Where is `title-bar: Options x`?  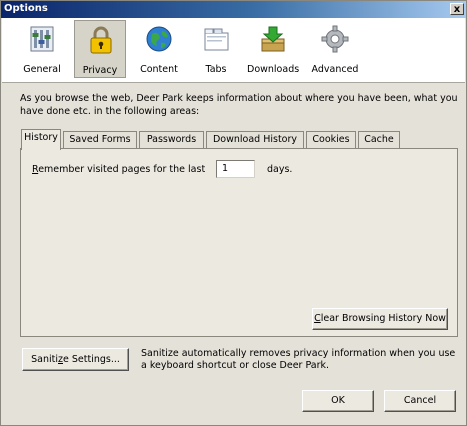 title-bar: Options x is located at coordinates (233, 9).